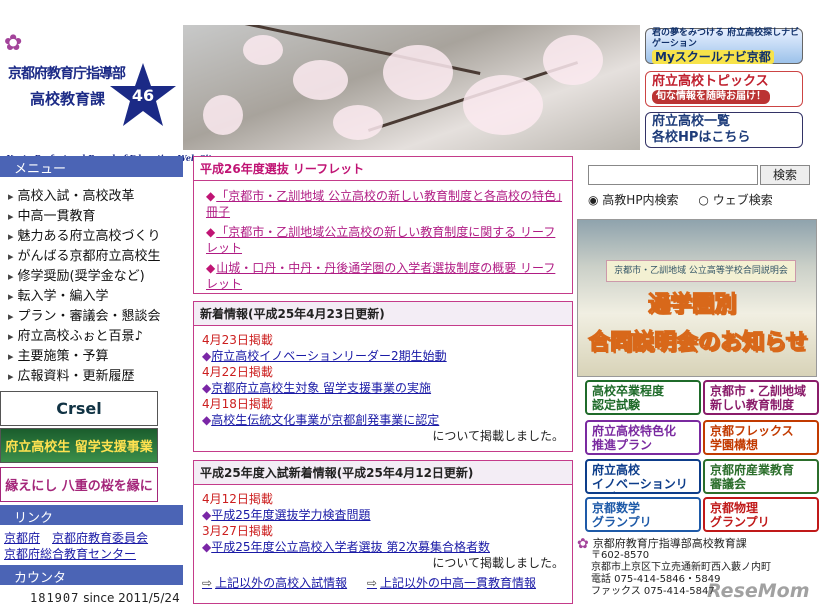 Image resolution: width=830 pixels, height=613 pixels. Describe the element at coordinates (93, 255) in the screenshot. I see `sidebar-item: がんばる京都府立高校生` at that location.